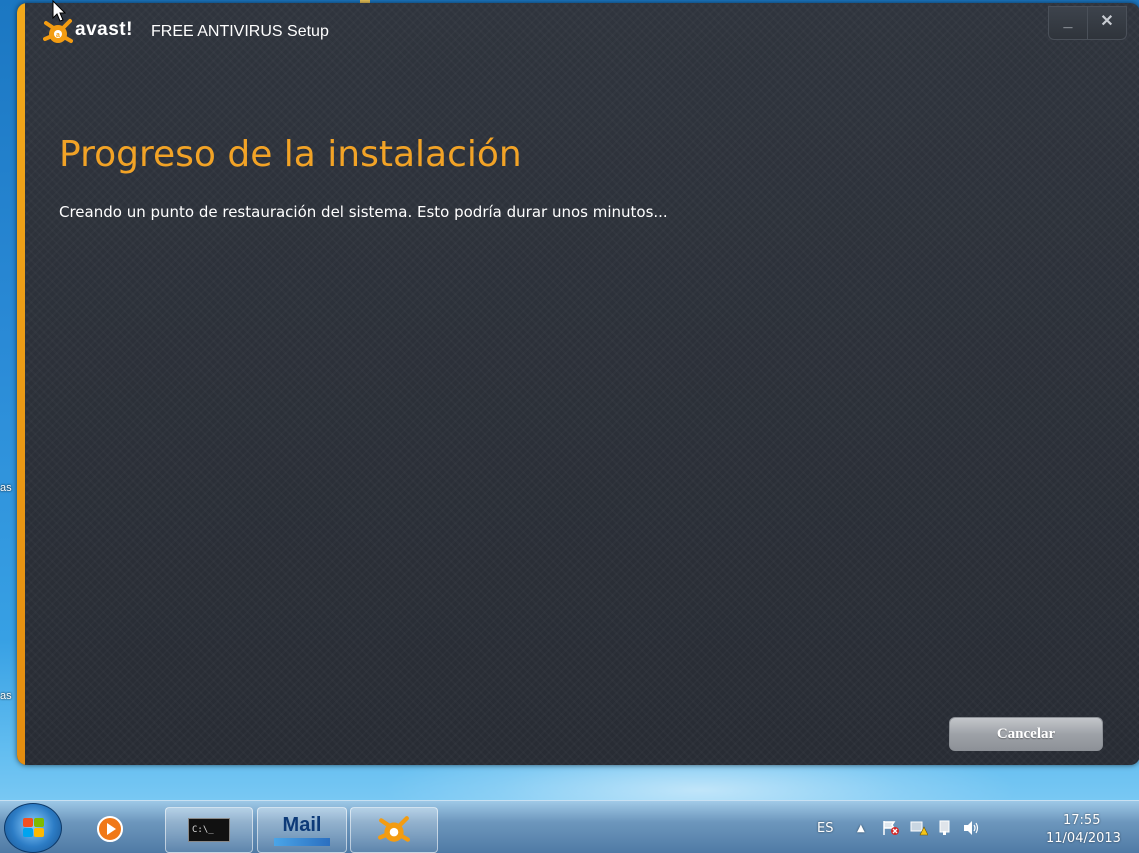 The image size is (1139, 853). What do you see at coordinates (569, 826) in the screenshot?
I see `taskbar: C:\_ Mail ES ▲ 17:55 11/04/2013` at bounding box center [569, 826].